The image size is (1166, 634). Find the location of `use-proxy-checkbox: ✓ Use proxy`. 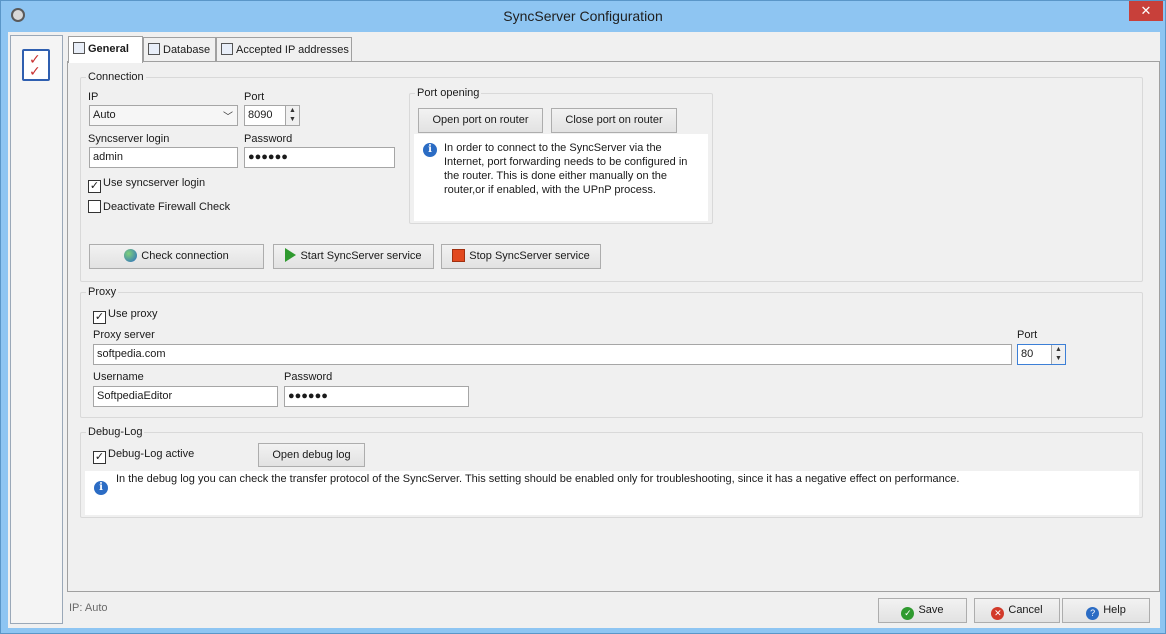

use-proxy-checkbox: ✓ Use proxy is located at coordinates (125, 316).